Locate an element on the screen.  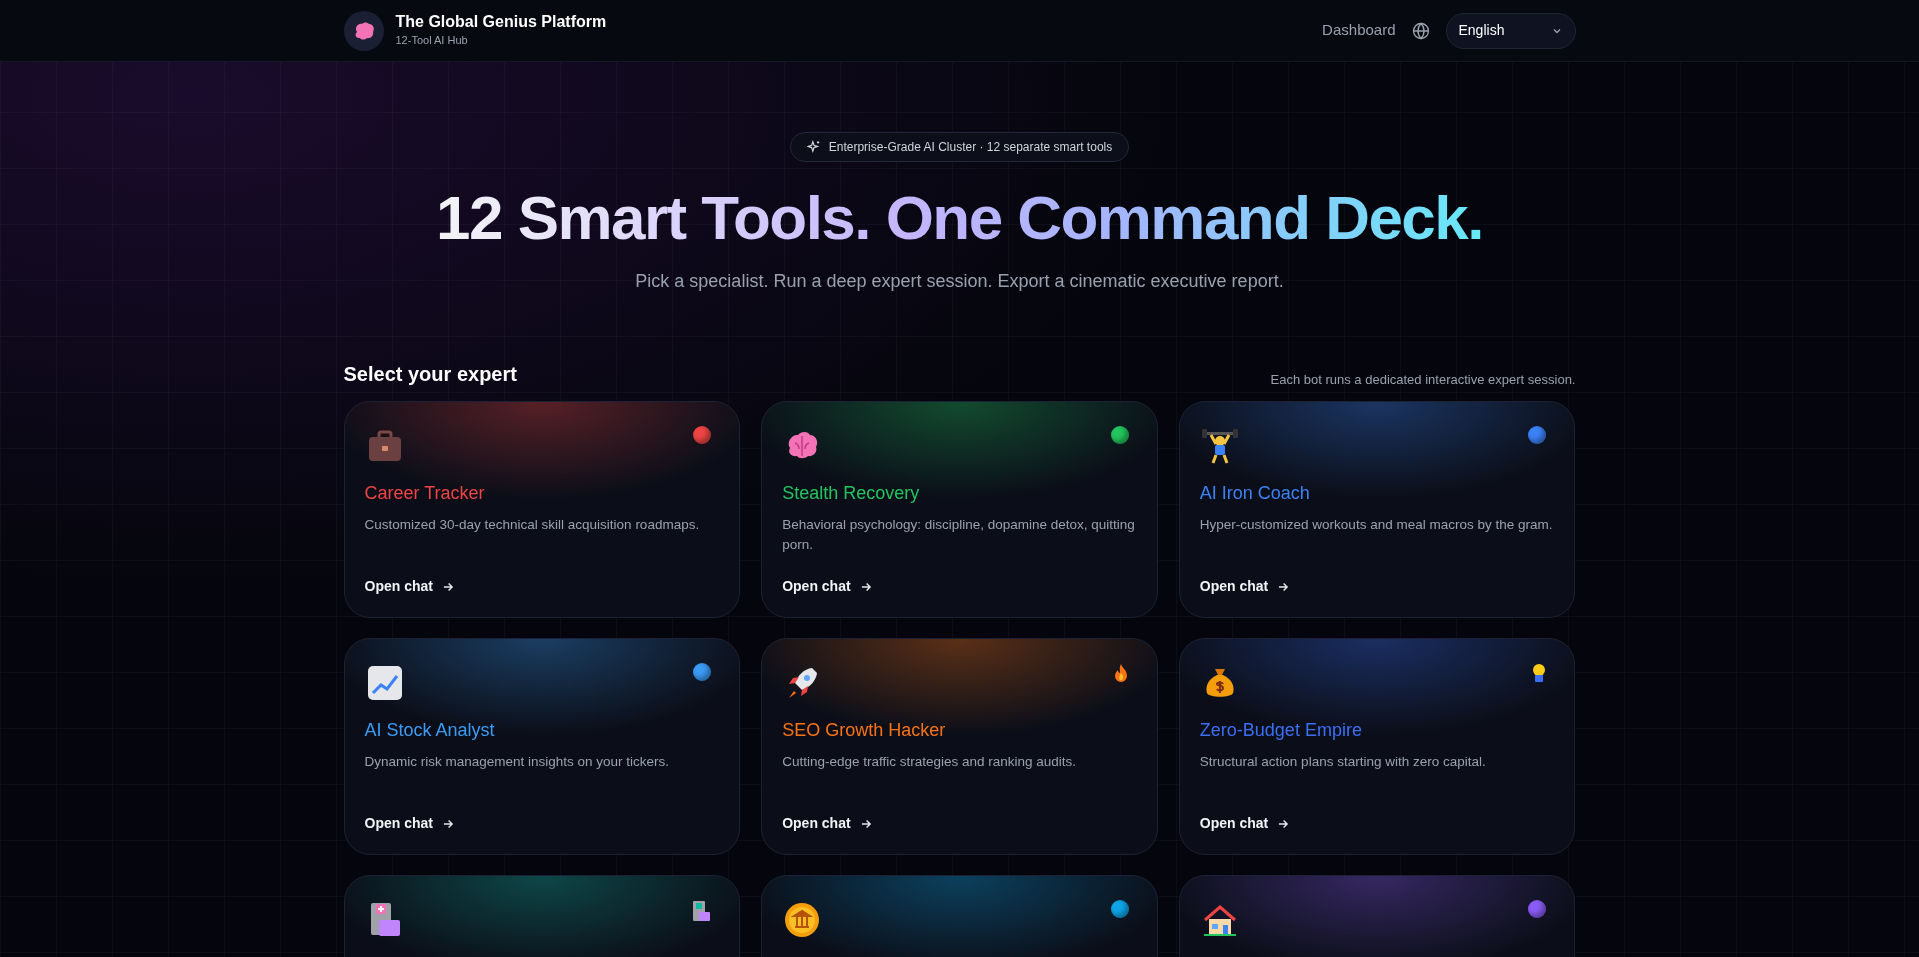
expert-card: Zero-Budget Empire Structural action plans starting with zero capital. Open chat is located at coordinates (1377, 746).